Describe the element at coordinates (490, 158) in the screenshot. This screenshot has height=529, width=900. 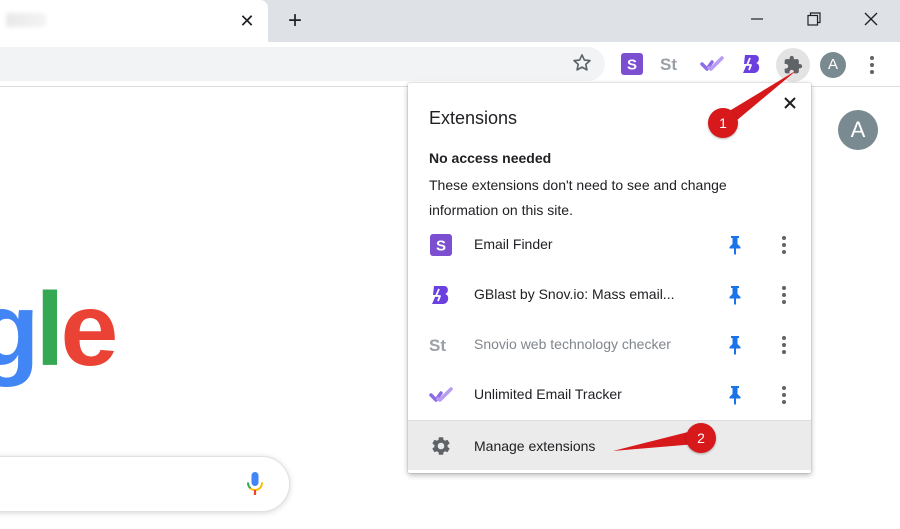
I see `section-heading: No access needed` at that location.